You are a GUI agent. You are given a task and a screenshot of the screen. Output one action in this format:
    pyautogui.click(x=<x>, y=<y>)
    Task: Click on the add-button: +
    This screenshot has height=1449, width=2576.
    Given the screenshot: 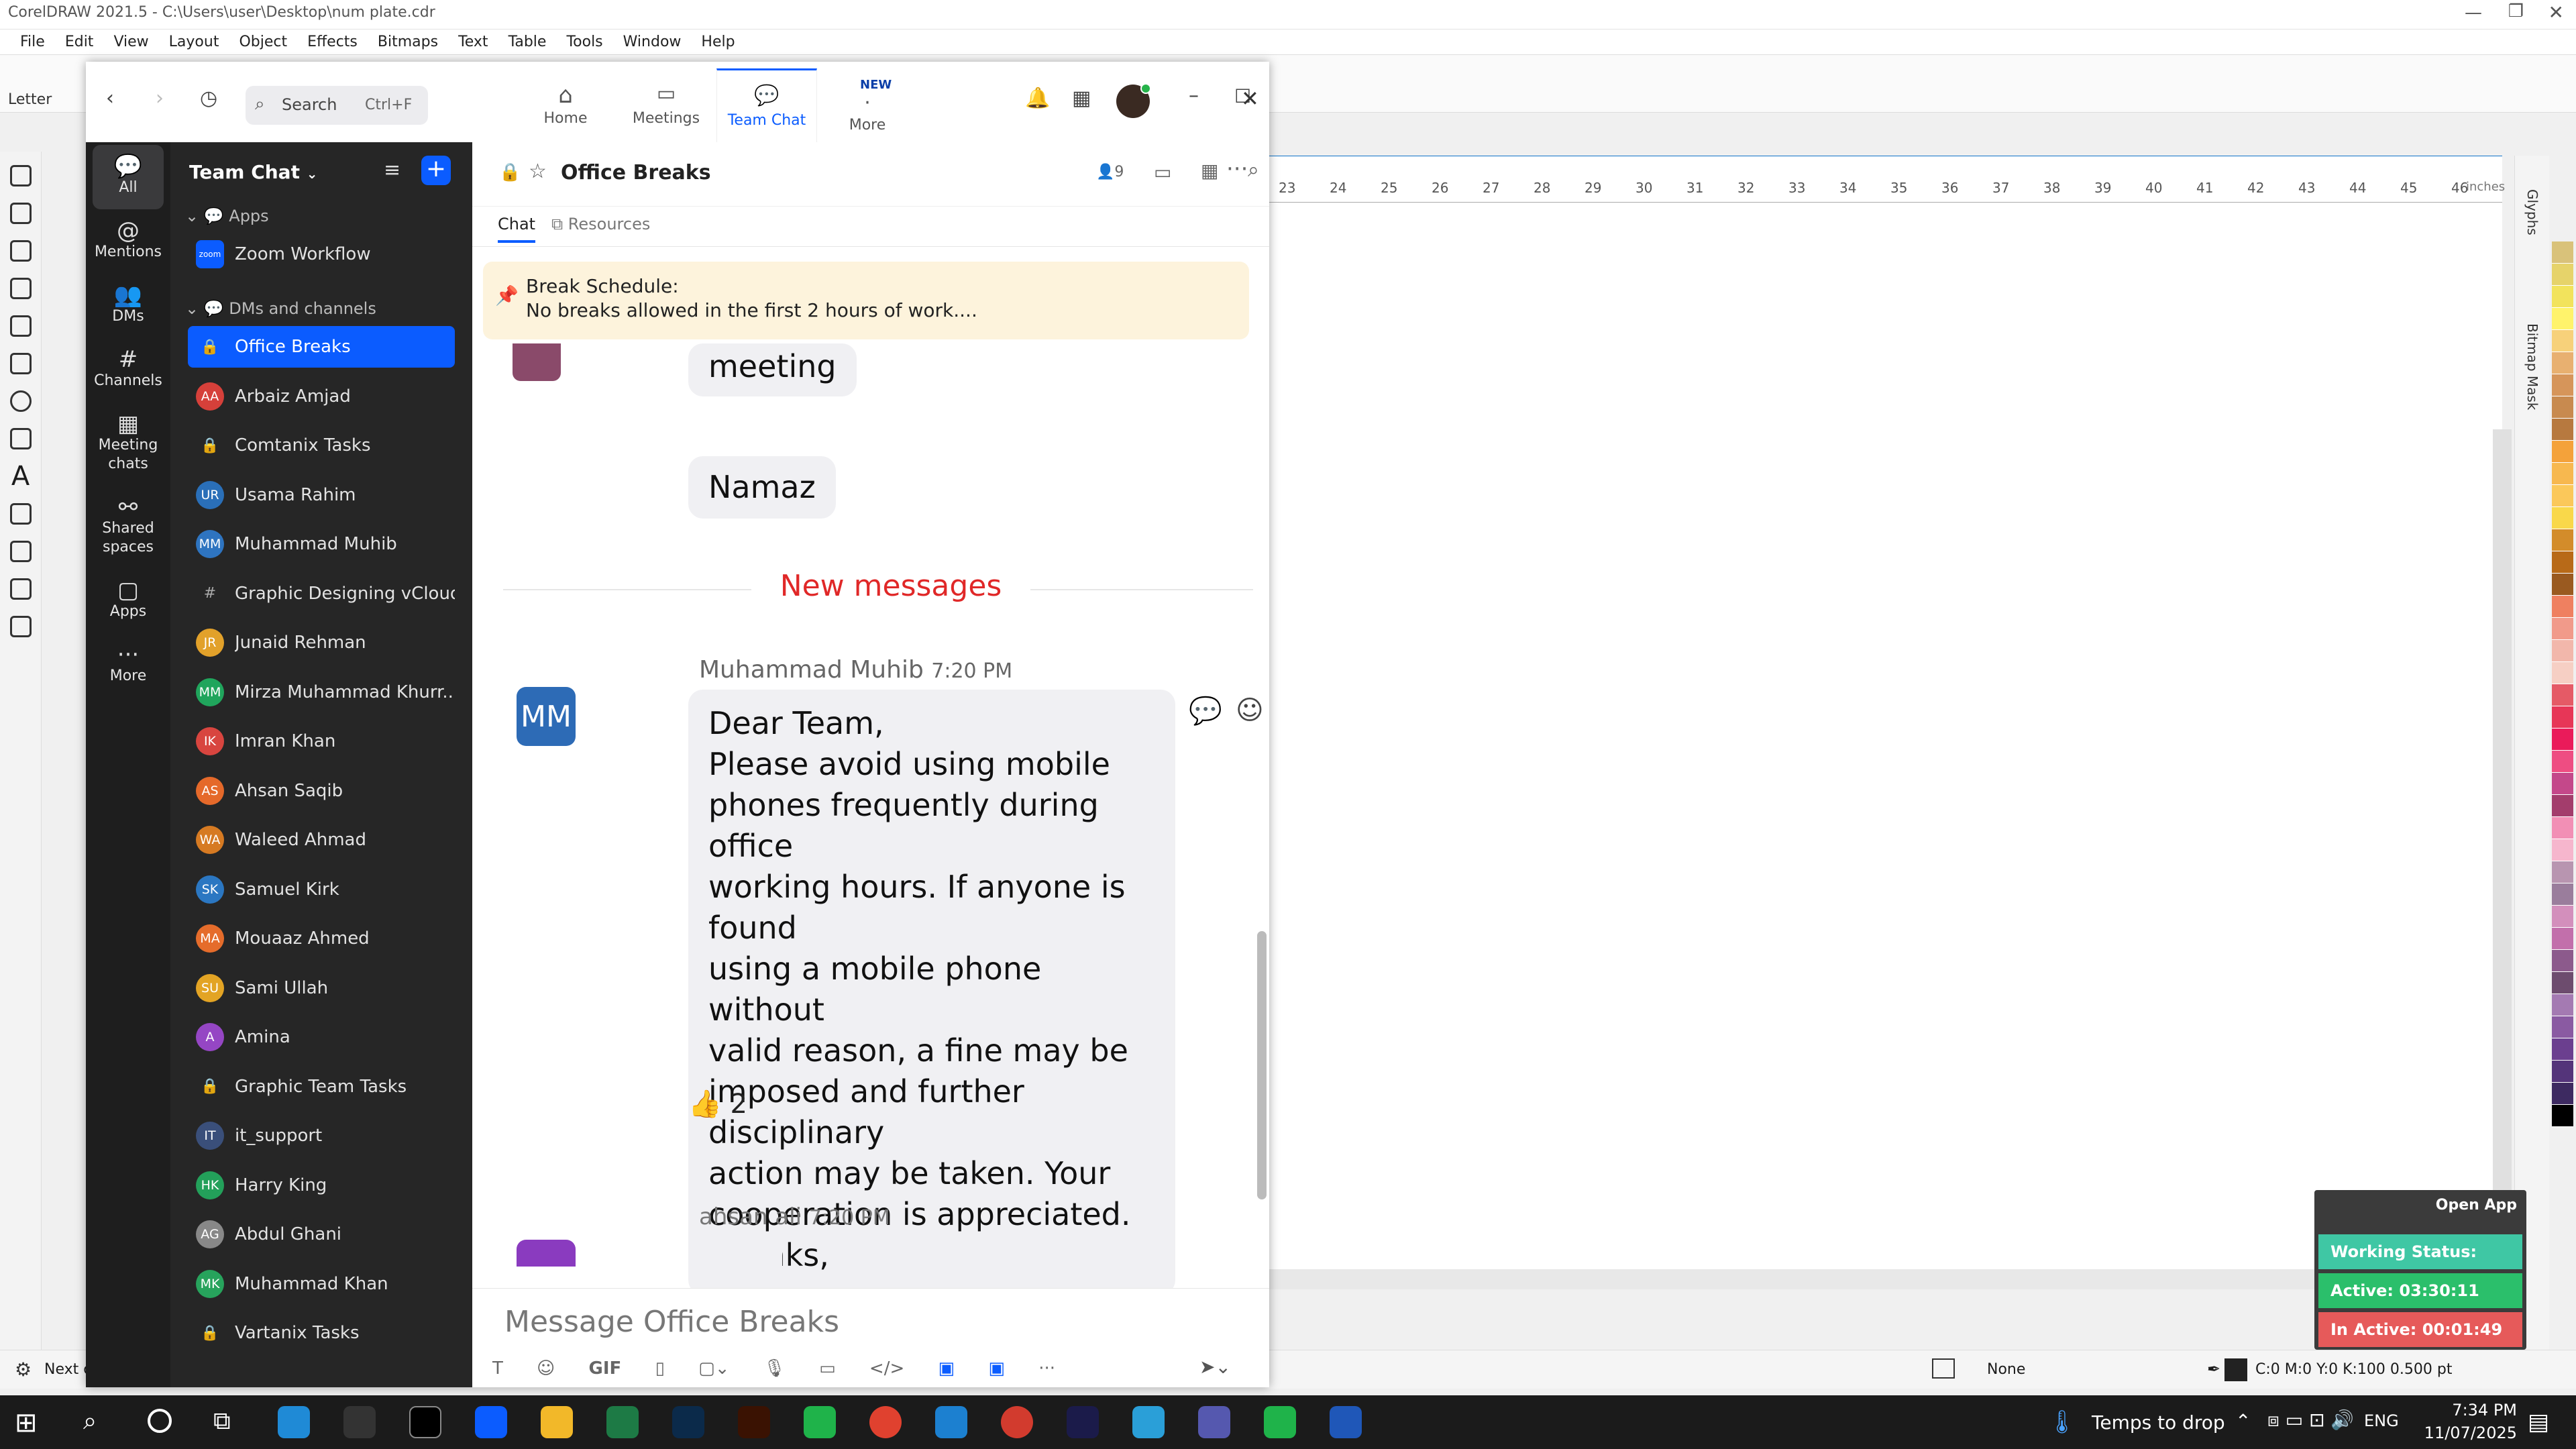 What is the action you would take?
    pyautogui.click(x=436, y=170)
    